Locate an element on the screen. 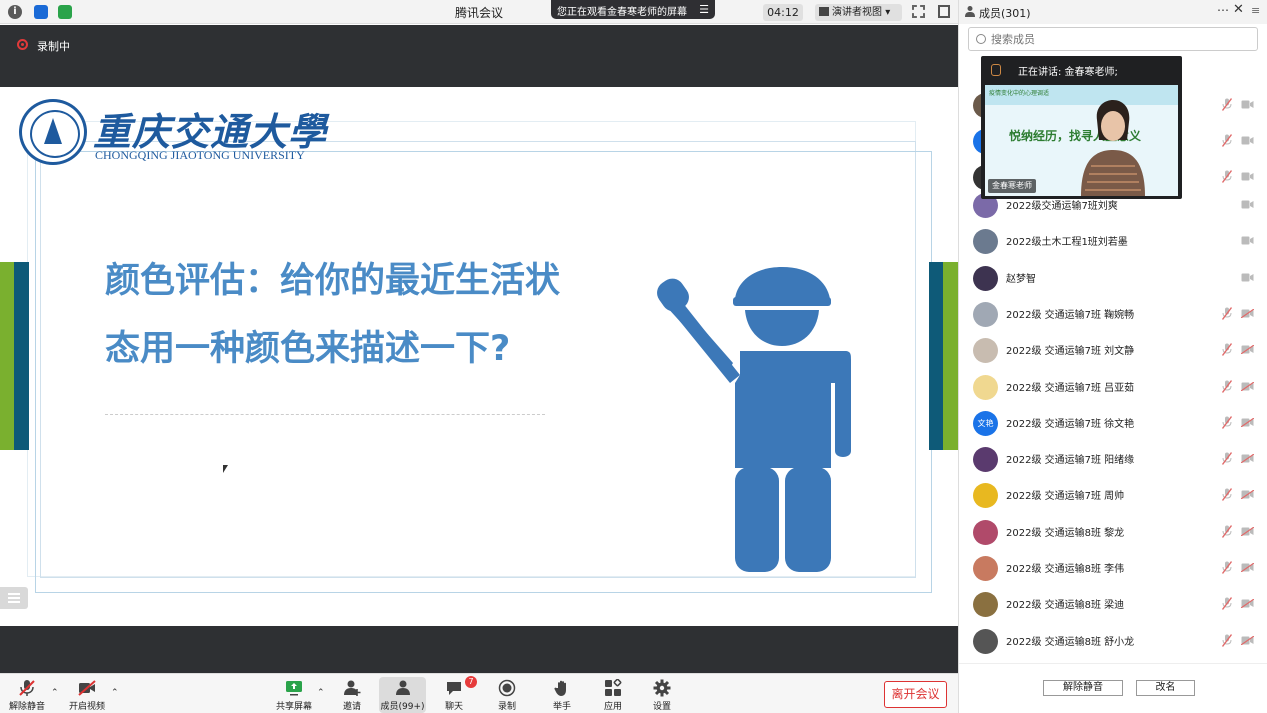 The image size is (1267, 713). title-bar: i 腾讯会议 您正在观看金春寒老师的屏幕 ☰ 04:12 演讲者视图 ▾ is located at coordinates (479, 12).